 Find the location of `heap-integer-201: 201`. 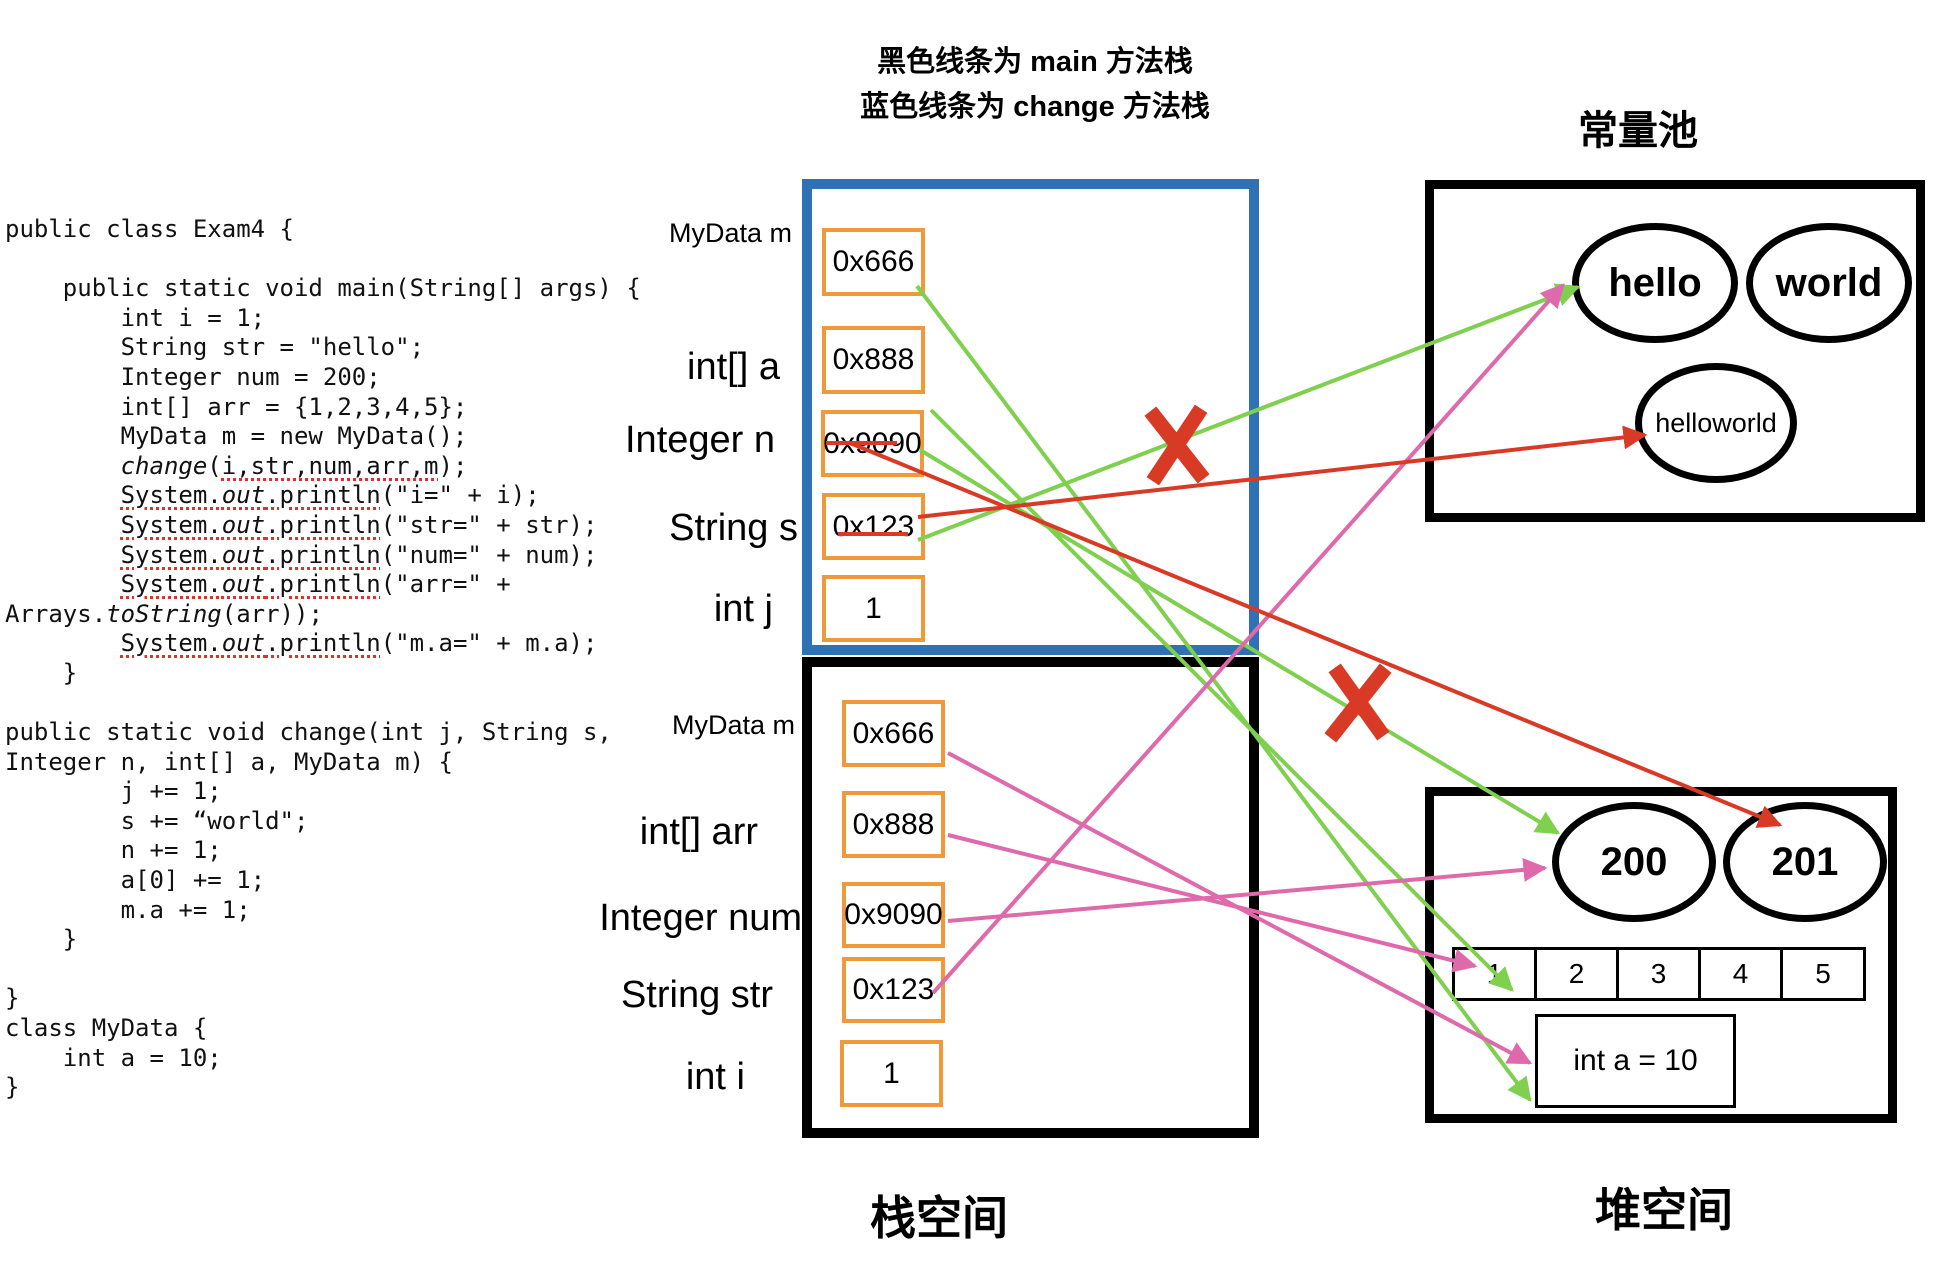

heap-integer-201: 201 is located at coordinates (1805, 862).